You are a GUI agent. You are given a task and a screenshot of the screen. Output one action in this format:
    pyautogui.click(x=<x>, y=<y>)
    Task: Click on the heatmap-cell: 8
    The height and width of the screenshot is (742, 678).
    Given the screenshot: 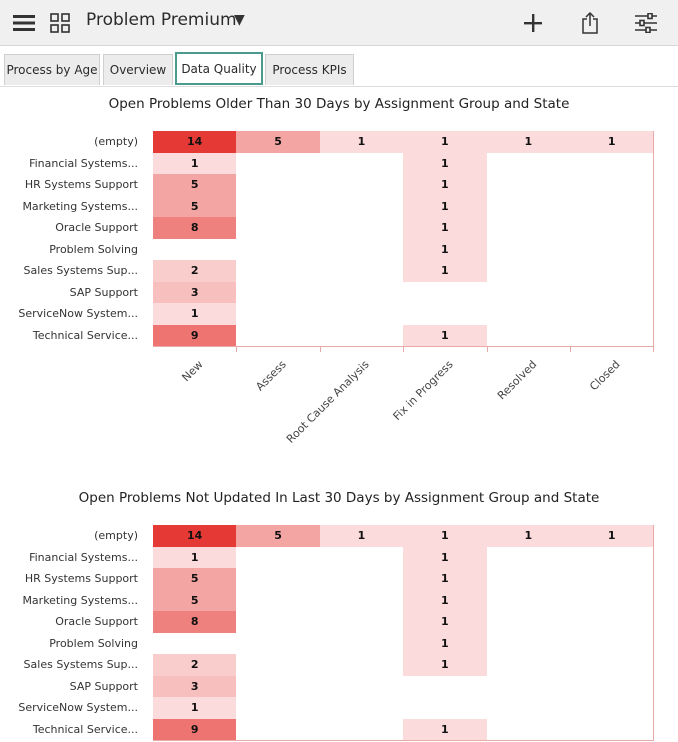 What is the action you would take?
    pyautogui.click(x=195, y=622)
    